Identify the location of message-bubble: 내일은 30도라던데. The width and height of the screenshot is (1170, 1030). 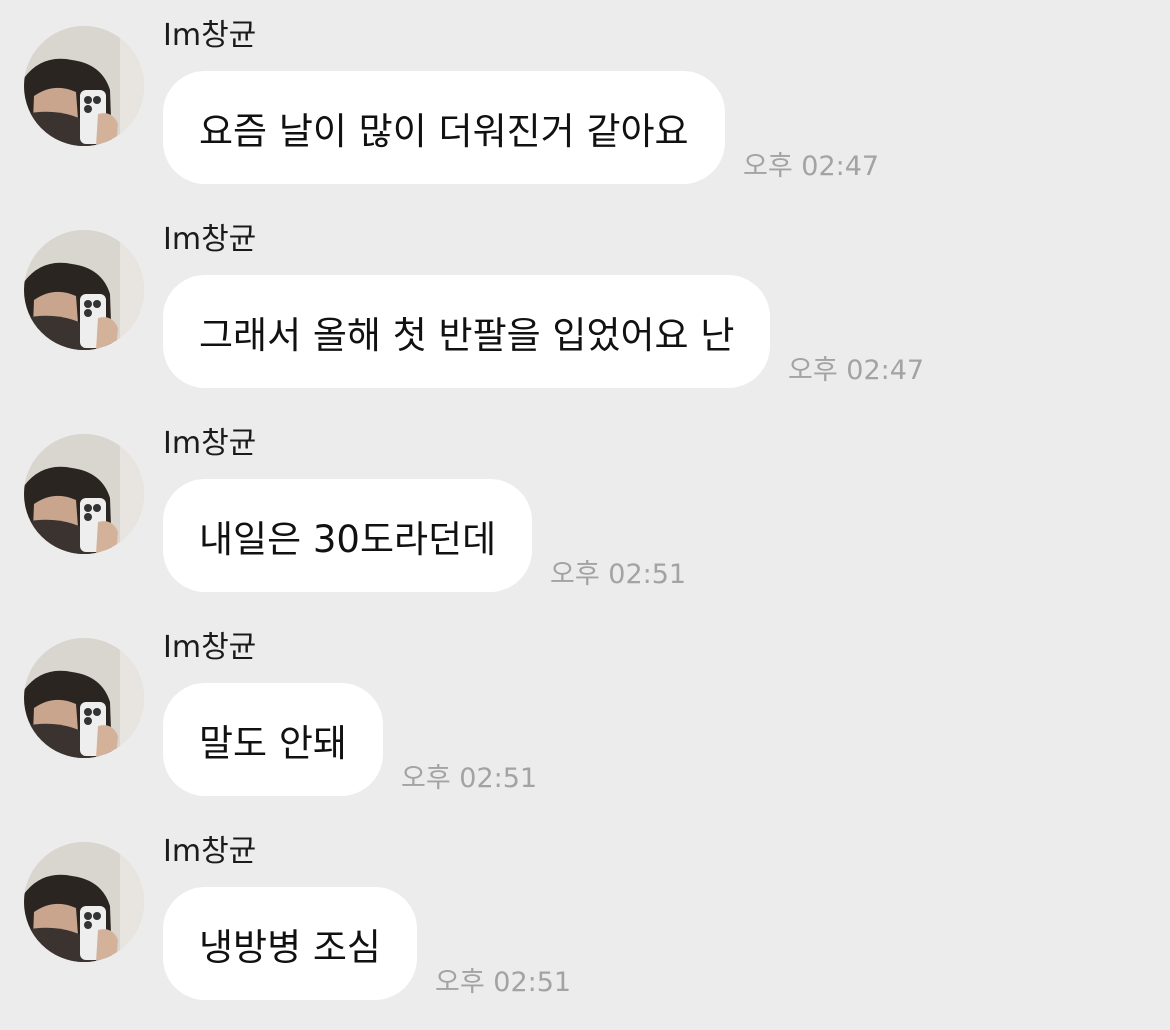
(348, 535).